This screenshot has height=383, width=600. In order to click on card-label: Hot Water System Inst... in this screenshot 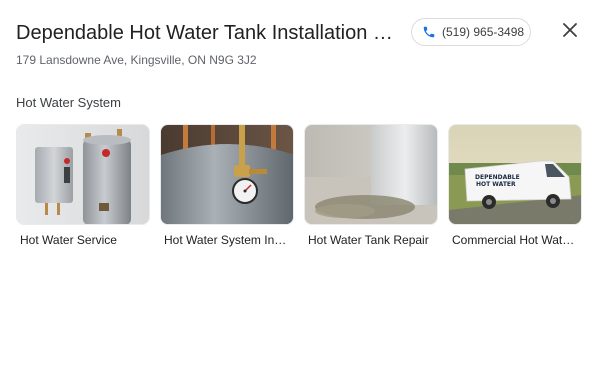, I will do `click(228, 240)`.